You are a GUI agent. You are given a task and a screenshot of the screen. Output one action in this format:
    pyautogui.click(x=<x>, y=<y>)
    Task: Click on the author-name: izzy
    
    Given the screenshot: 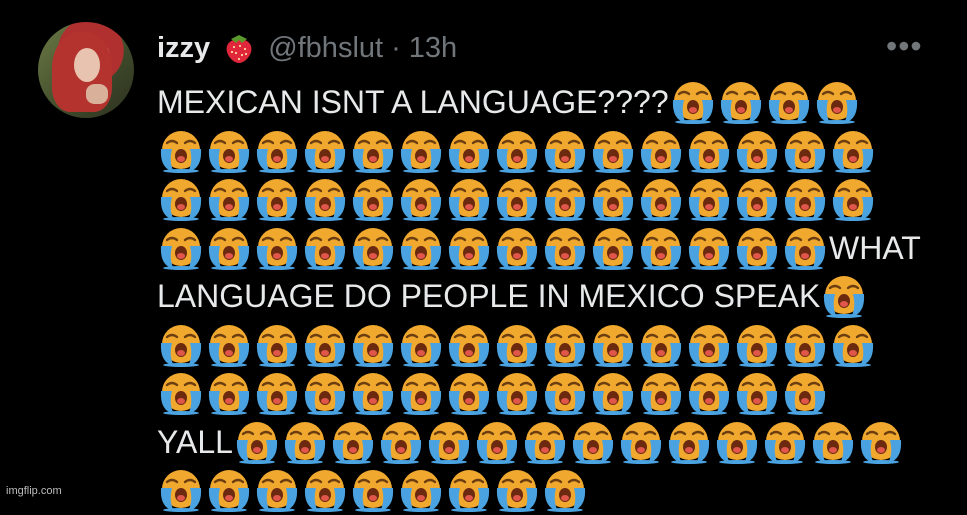 What is the action you would take?
    pyautogui.click(x=183, y=48)
    